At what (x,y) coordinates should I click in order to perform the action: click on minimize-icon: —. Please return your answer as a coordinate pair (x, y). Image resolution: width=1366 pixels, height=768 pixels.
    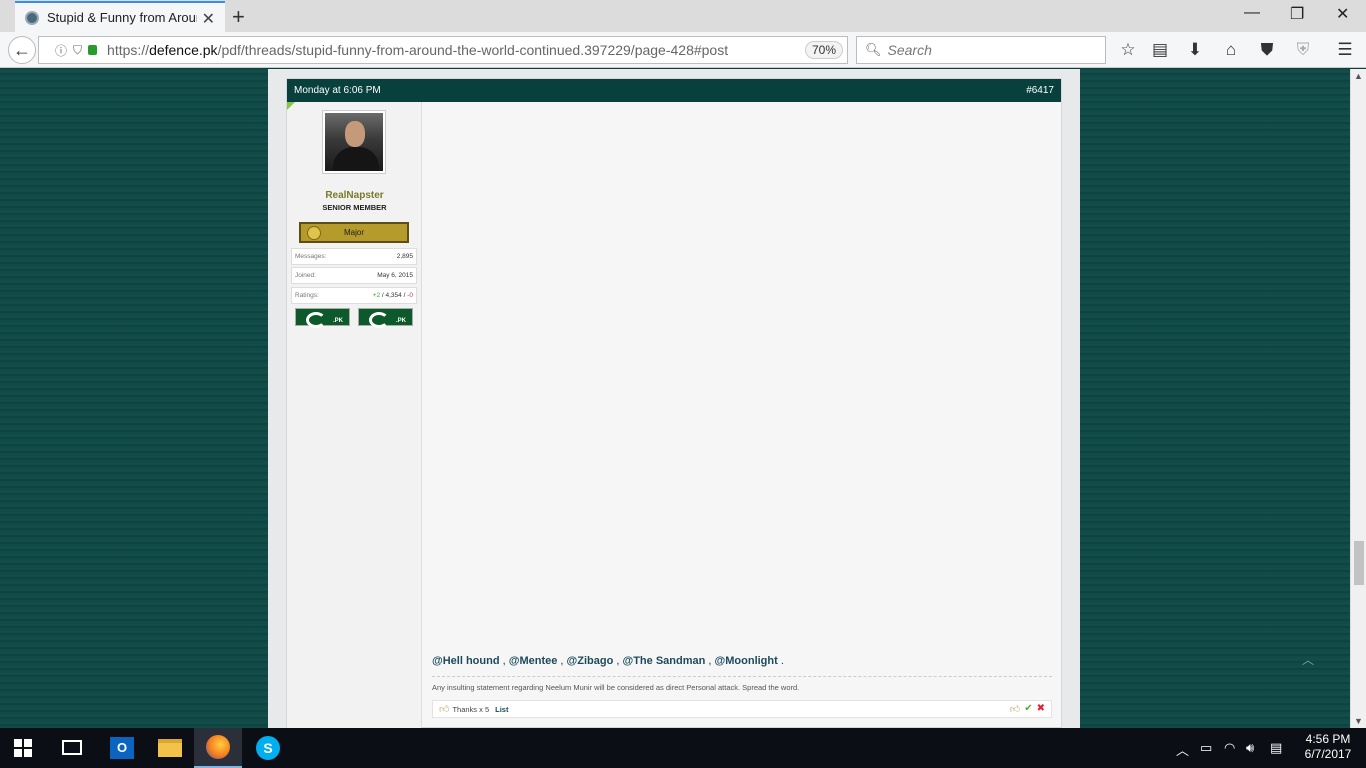
    Looking at the image, I should click on (1252, 13).